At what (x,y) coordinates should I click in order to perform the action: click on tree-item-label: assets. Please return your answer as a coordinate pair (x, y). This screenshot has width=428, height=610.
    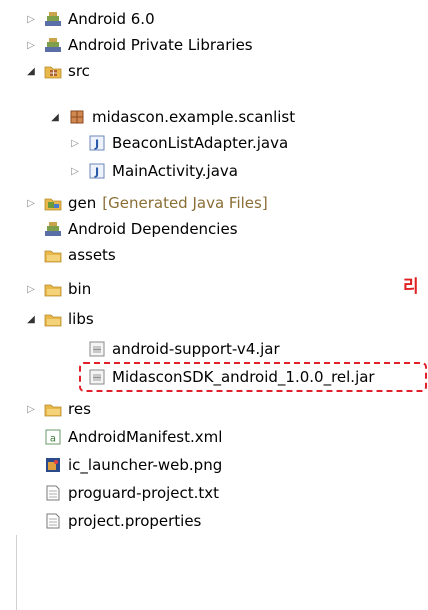
    Looking at the image, I should click on (92, 255).